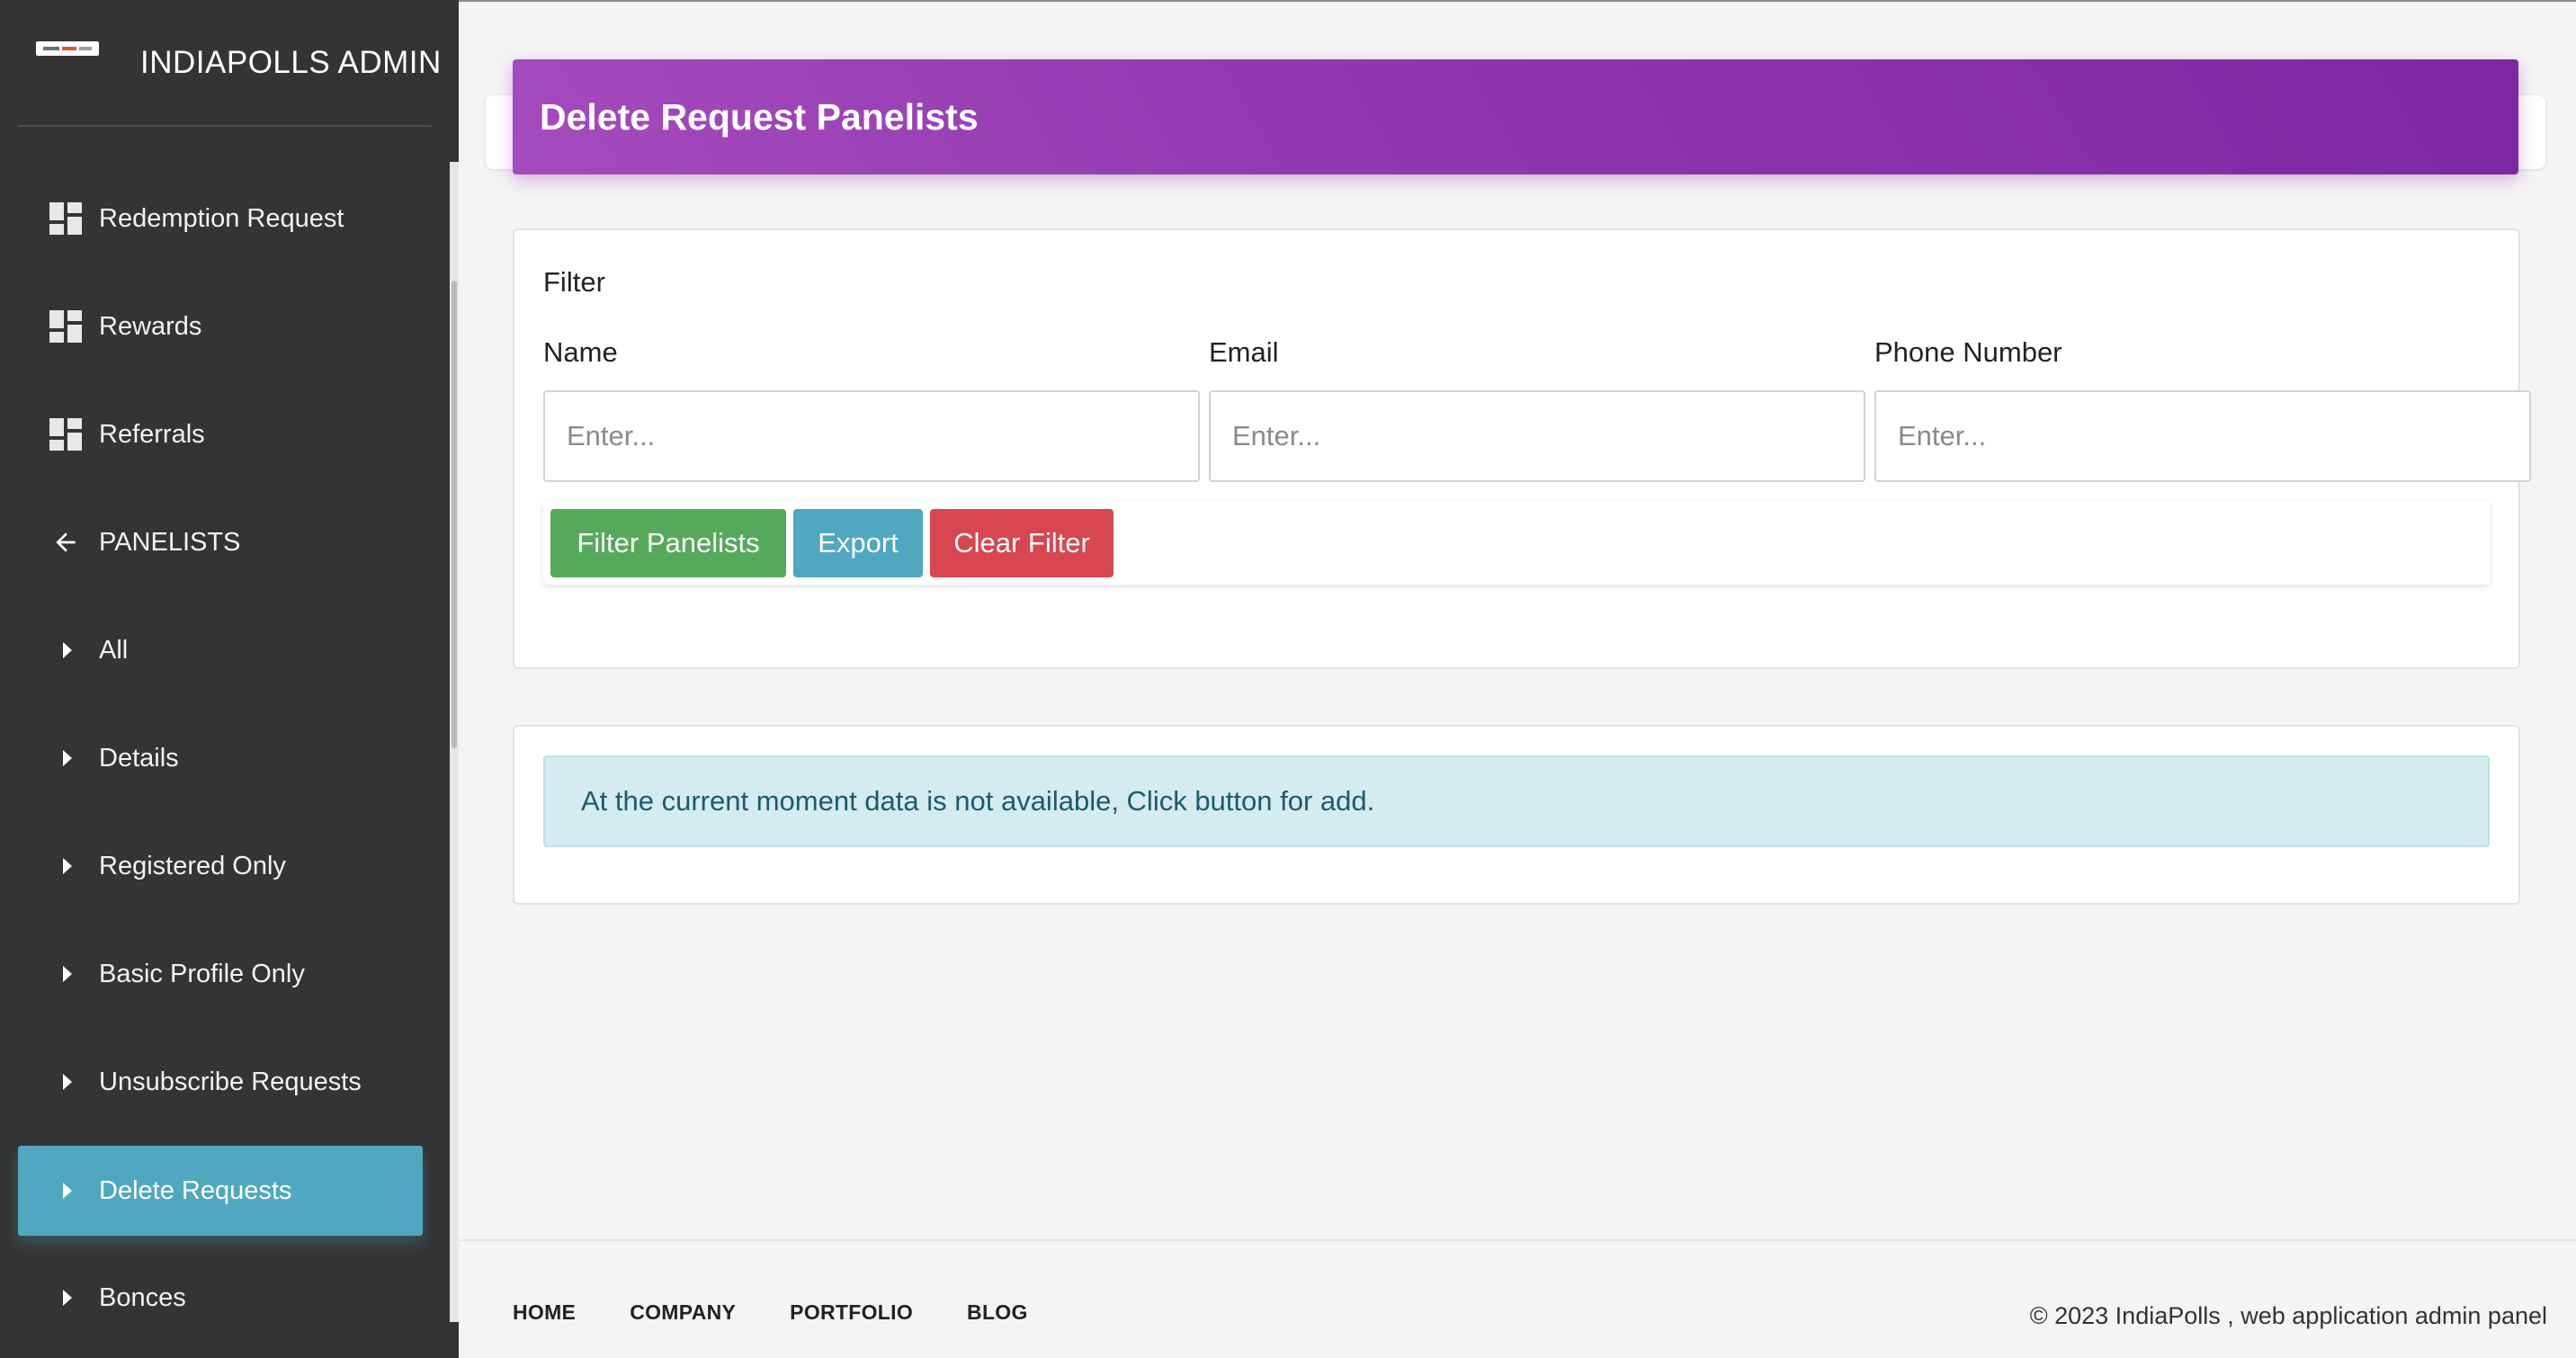 This screenshot has height=1358, width=2576. I want to click on page-header: Delete Request Panelists, so click(1515, 117).